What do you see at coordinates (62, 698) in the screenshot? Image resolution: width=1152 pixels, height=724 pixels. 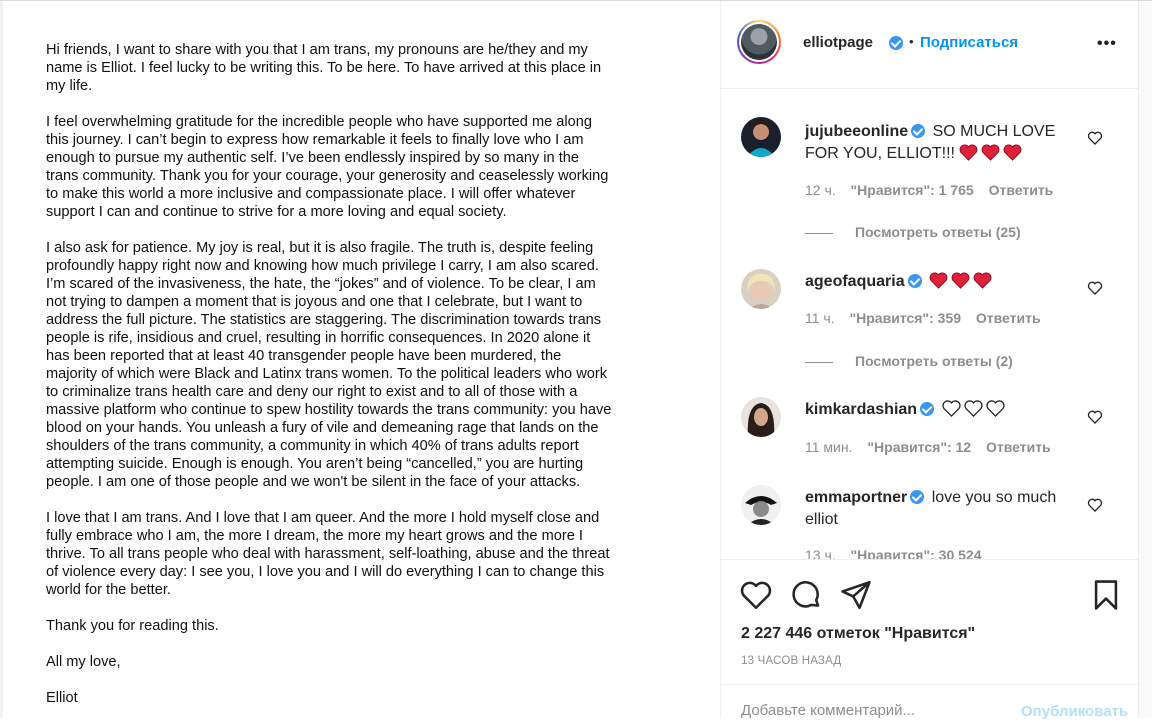 I see `letter-signature: Elliot` at bounding box center [62, 698].